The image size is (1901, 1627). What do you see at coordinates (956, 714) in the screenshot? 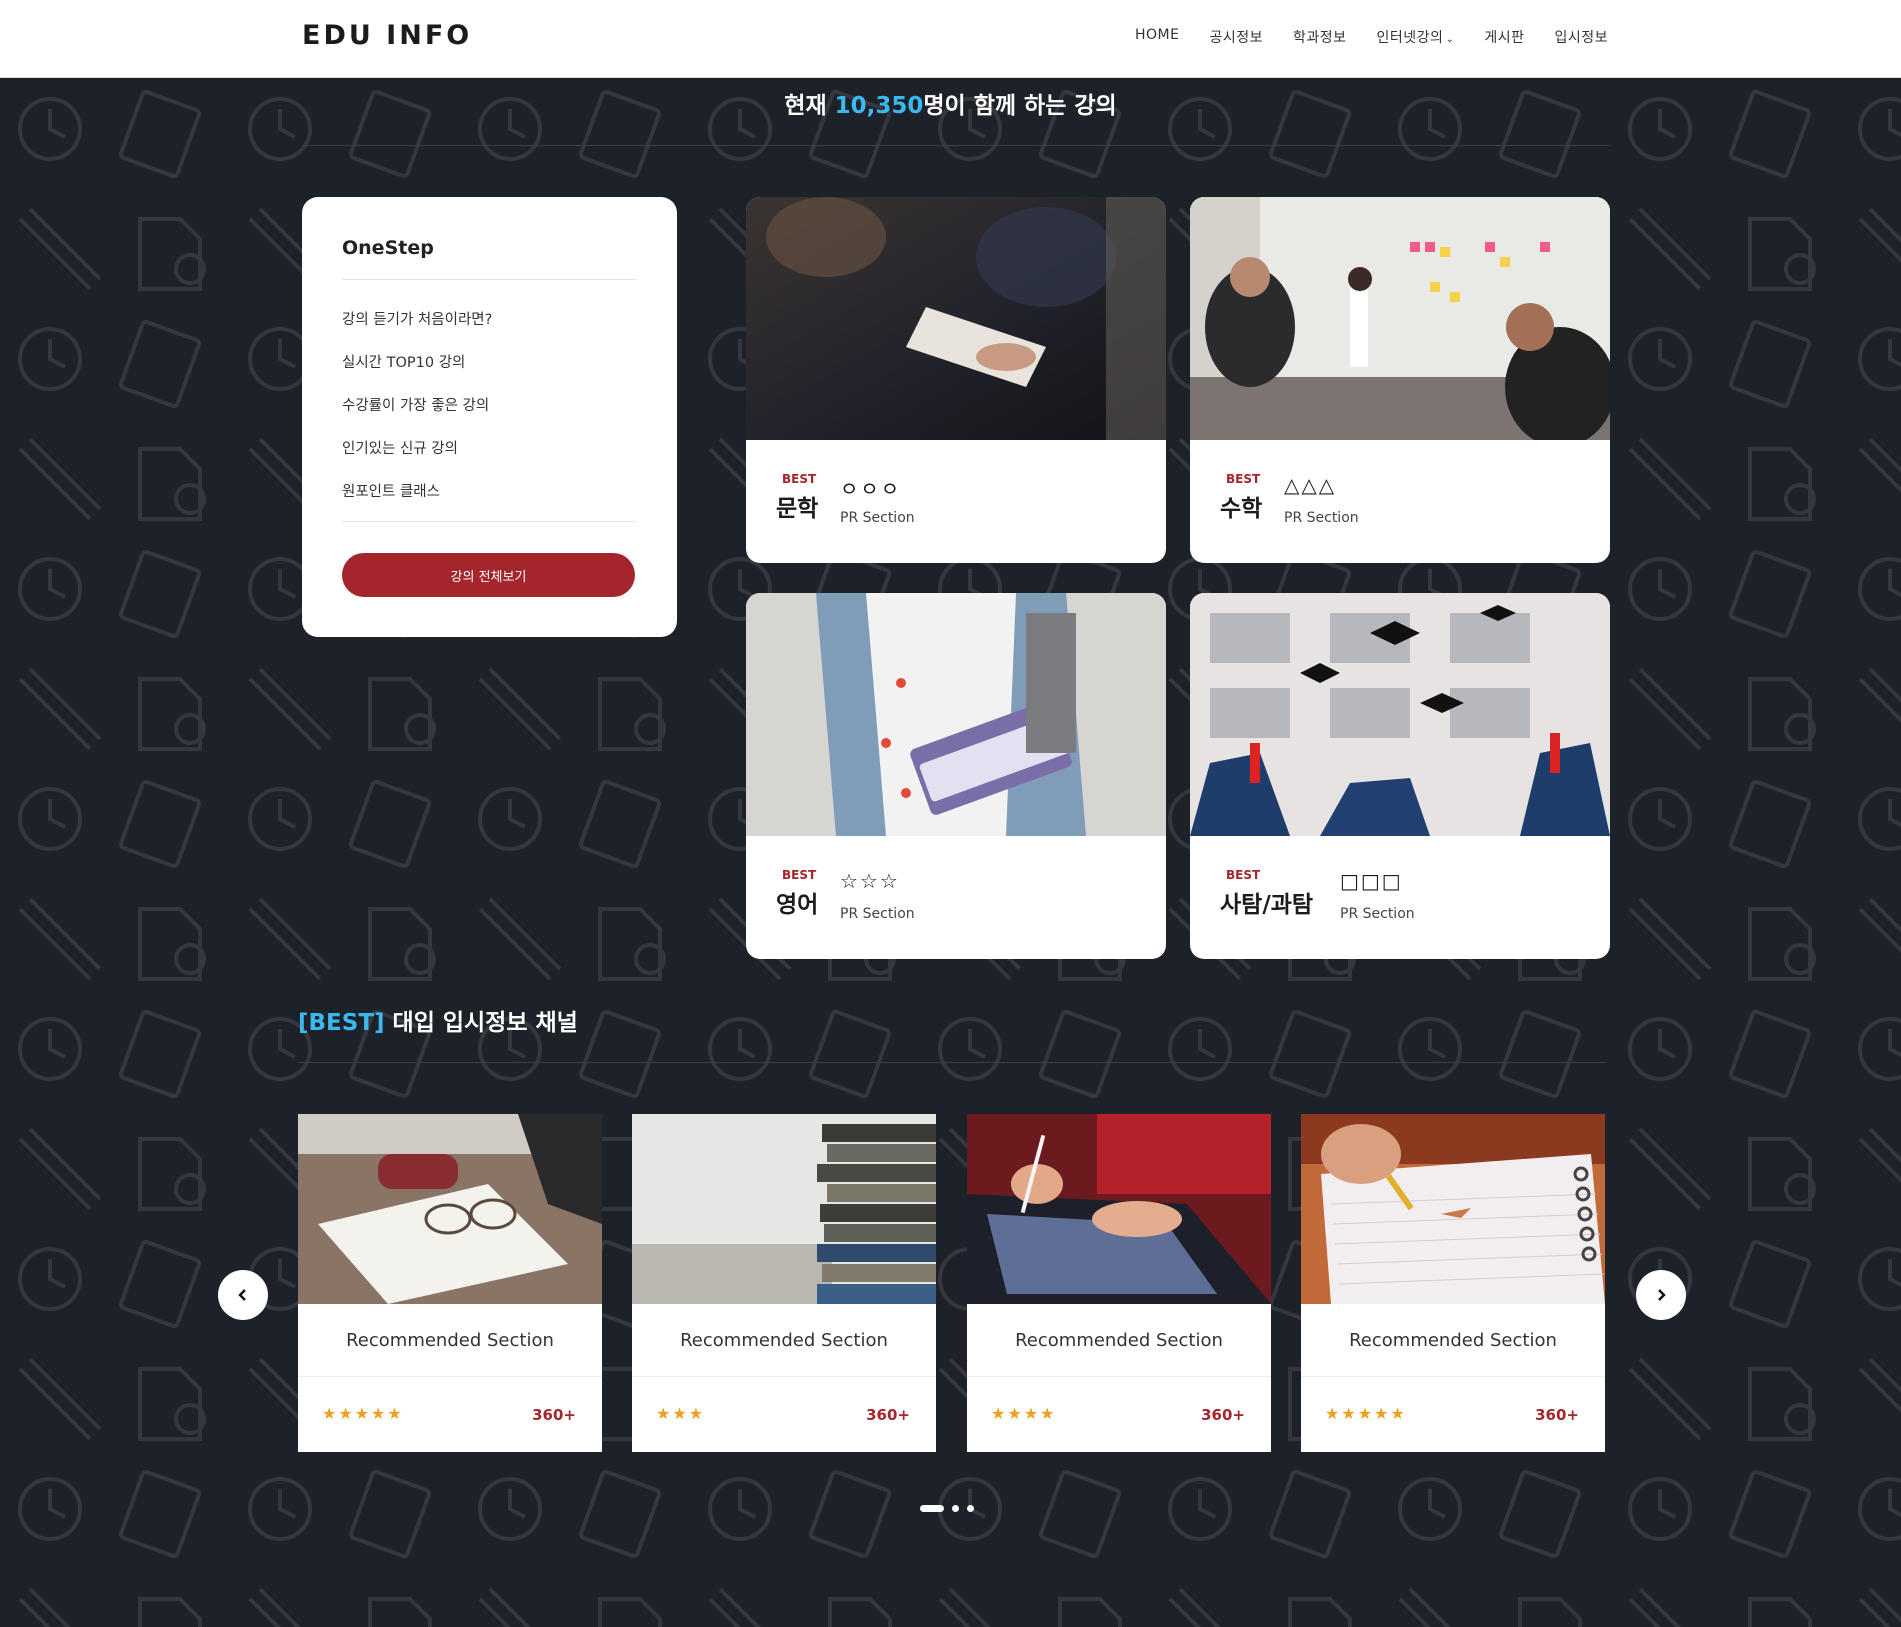
I see `student-with-books-photo` at bounding box center [956, 714].